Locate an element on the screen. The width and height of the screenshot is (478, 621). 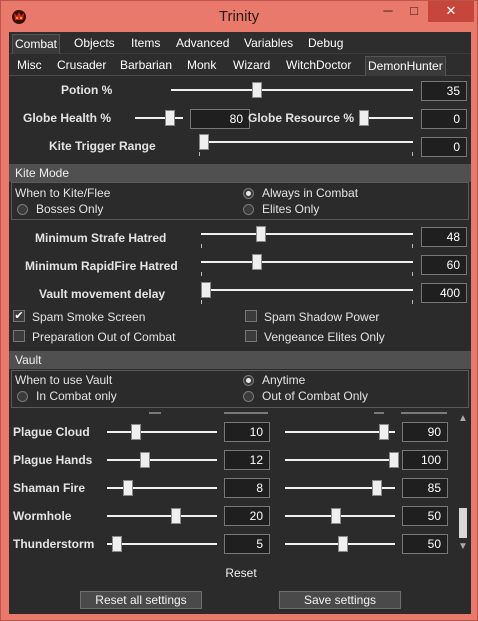
avoid-radius-slider-plague-cloud is located at coordinates (340, 432).